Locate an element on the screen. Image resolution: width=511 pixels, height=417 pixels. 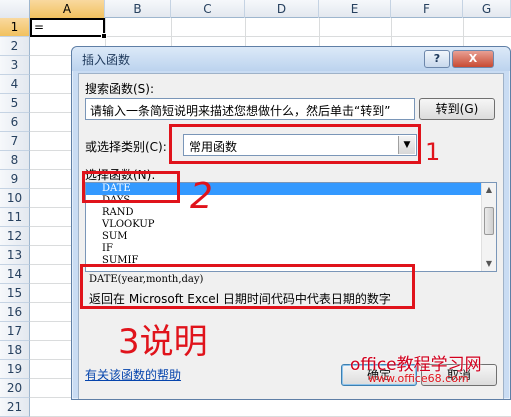
annotation-box-function is located at coordinates (131, 187).